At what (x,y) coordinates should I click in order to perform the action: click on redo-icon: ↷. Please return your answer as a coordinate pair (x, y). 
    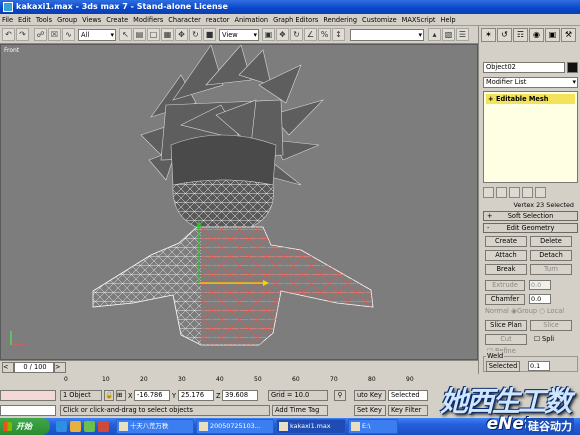
    Looking at the image, I should click on (22, 34).